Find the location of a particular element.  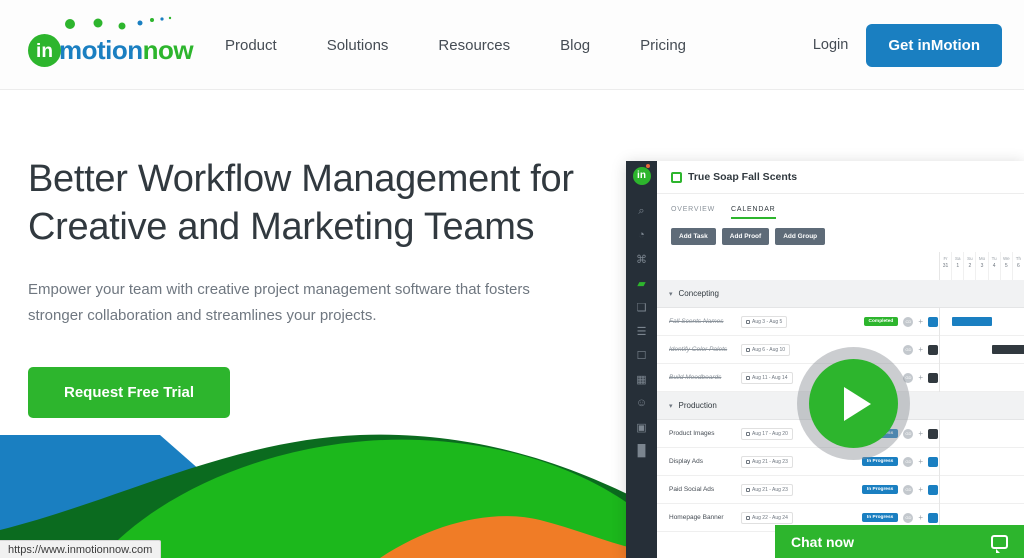

calendar-day-name: Sa is located at coordinates (957, 258).